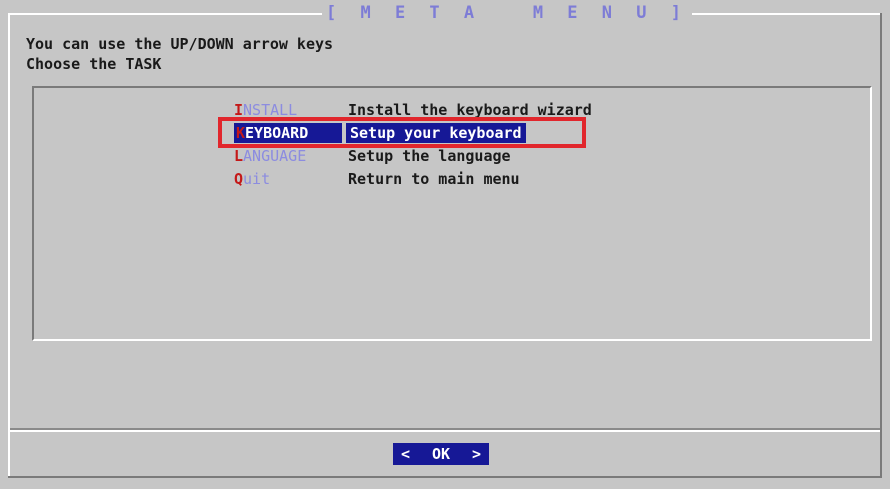 This screenshot has width=890, height=489. Describe the element at coordinates (257, 179) in the screenshot. I see `menu-item-tag-rest: uit` at that location.